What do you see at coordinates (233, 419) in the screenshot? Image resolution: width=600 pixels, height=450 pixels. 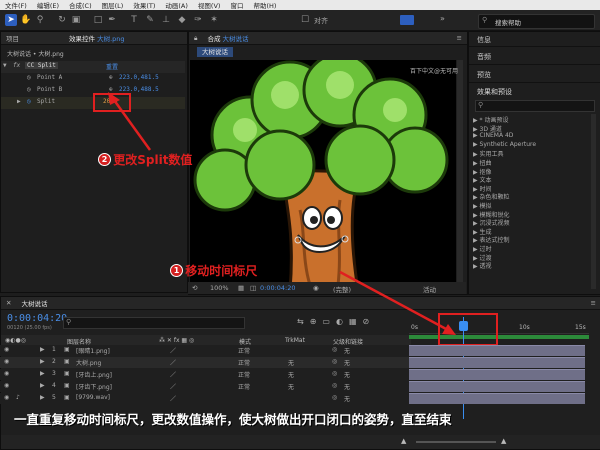 I see `bottom-instruction: 一直重复移动时间标尺，更改数值操作，使大树做出开口闭口的姿势，直至结束` at bounding box center [233, 419].